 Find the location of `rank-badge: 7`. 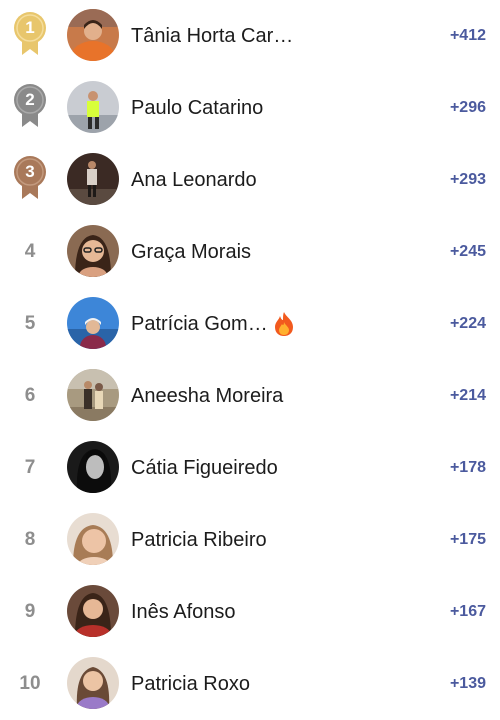

rank-badge: 7 is located at coordinates (30, 468).